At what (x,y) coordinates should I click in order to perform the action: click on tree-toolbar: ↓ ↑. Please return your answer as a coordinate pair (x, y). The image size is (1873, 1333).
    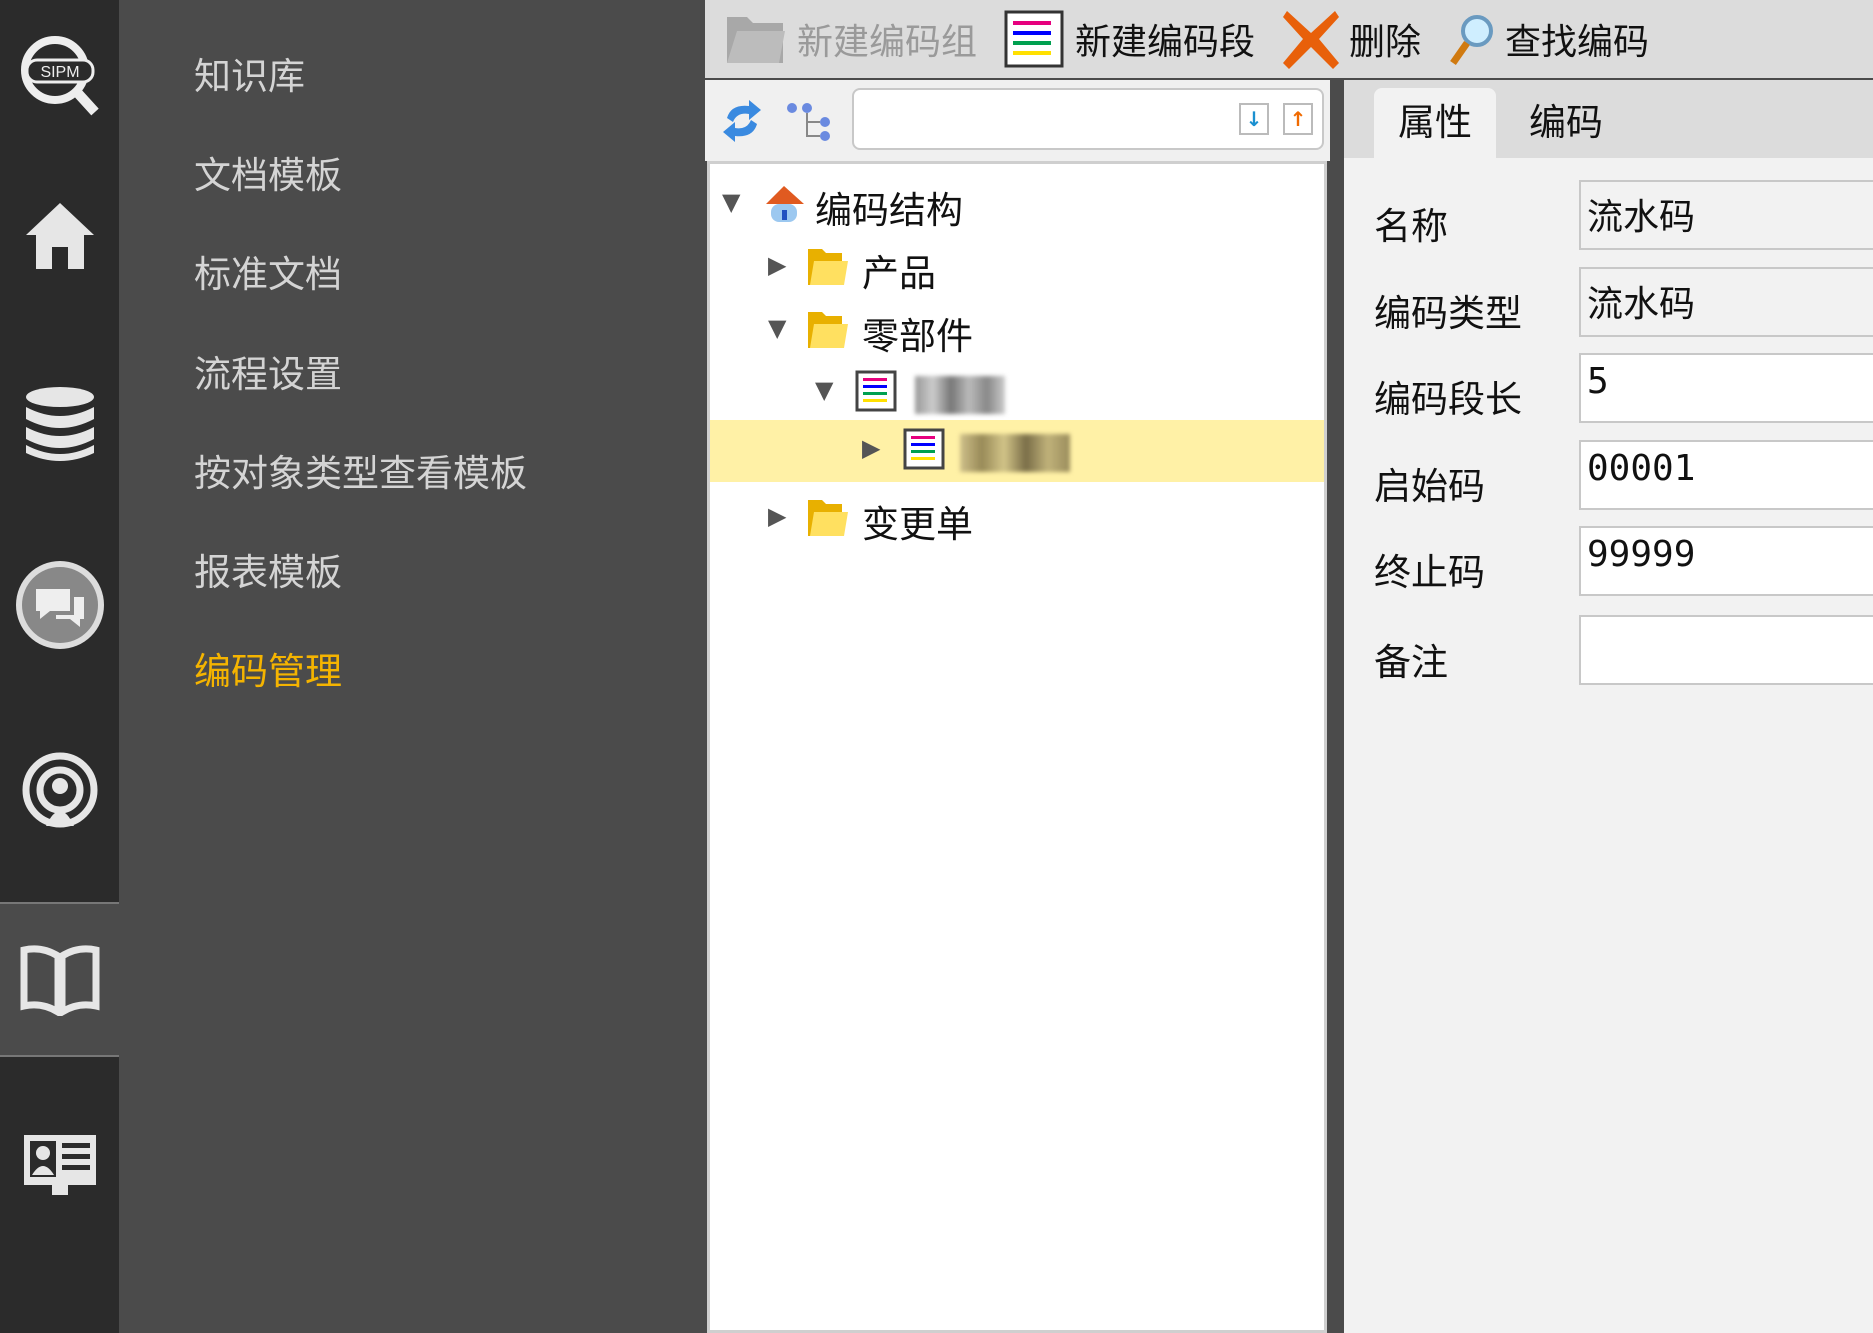
    Looking at the image, I should click on (1017, 120).